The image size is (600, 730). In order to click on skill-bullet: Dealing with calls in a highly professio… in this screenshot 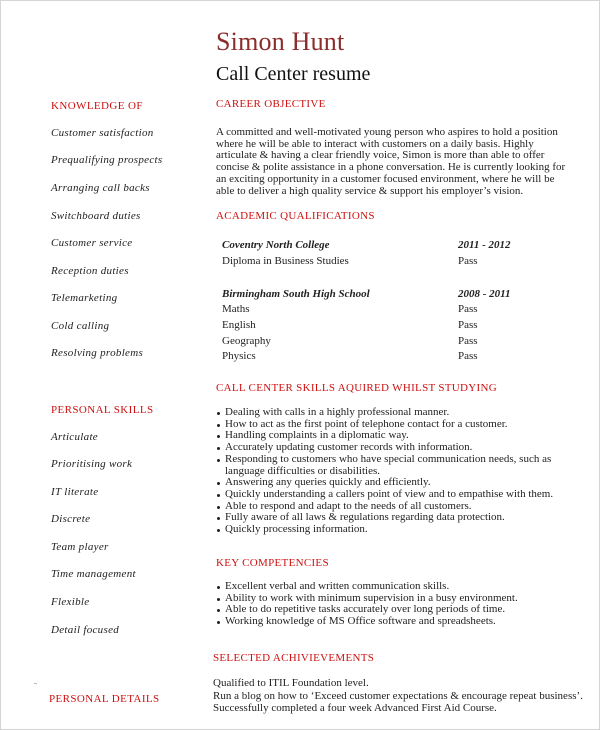, I will do `click(384, 412)`.